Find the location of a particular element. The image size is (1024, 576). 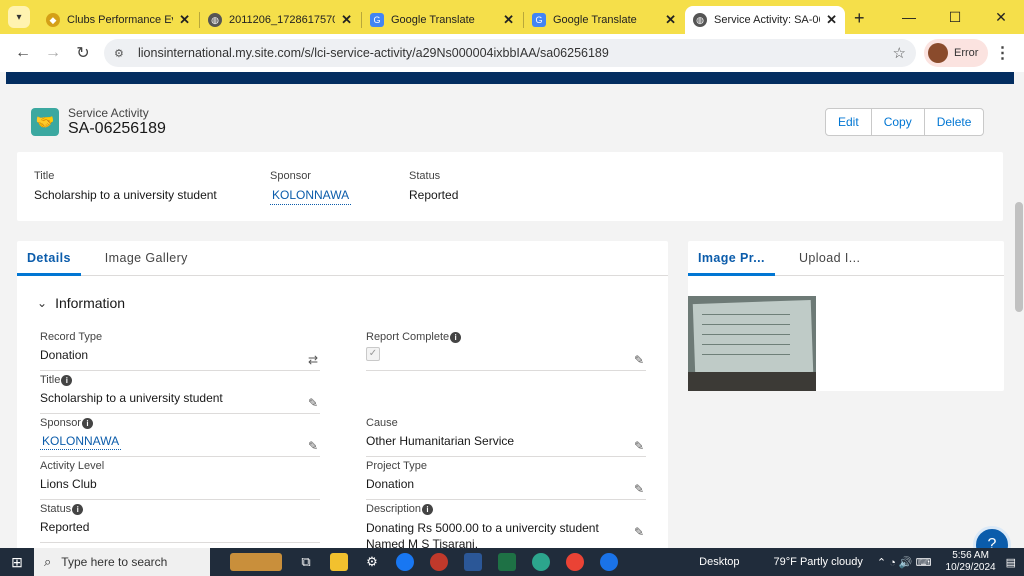

section-header-information: ⌄ Information is located at coordinates (81, 303).